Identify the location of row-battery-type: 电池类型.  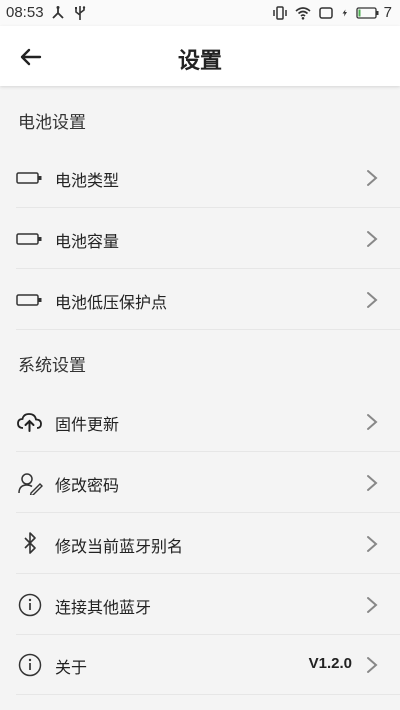
(200, 178).